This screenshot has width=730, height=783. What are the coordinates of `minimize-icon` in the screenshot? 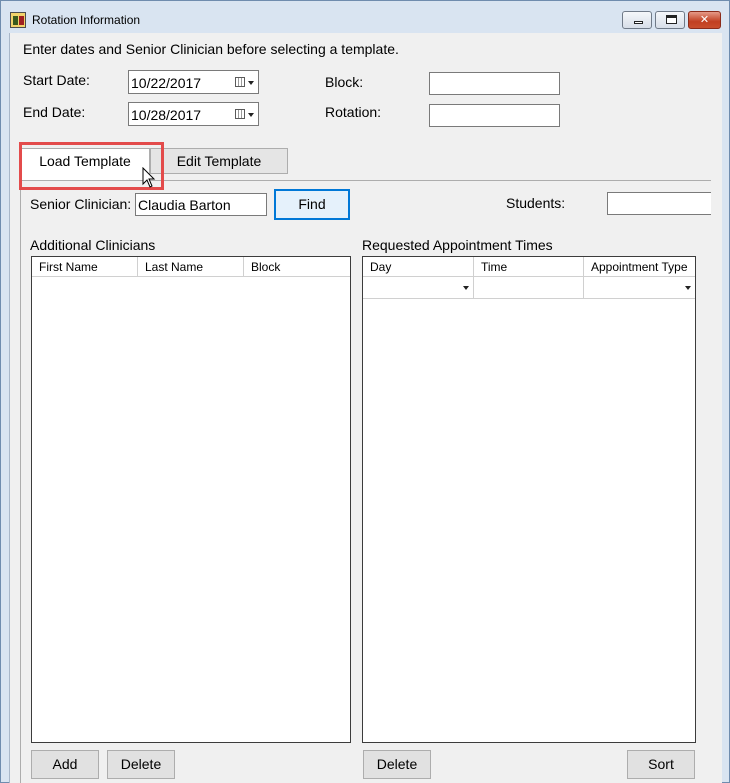 It's located at (638, 22).